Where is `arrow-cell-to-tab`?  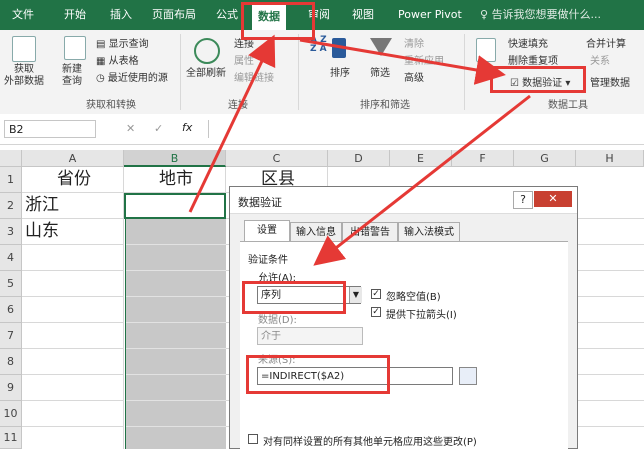
arrow-cell-to-tab is located at coordinates (232, 123).